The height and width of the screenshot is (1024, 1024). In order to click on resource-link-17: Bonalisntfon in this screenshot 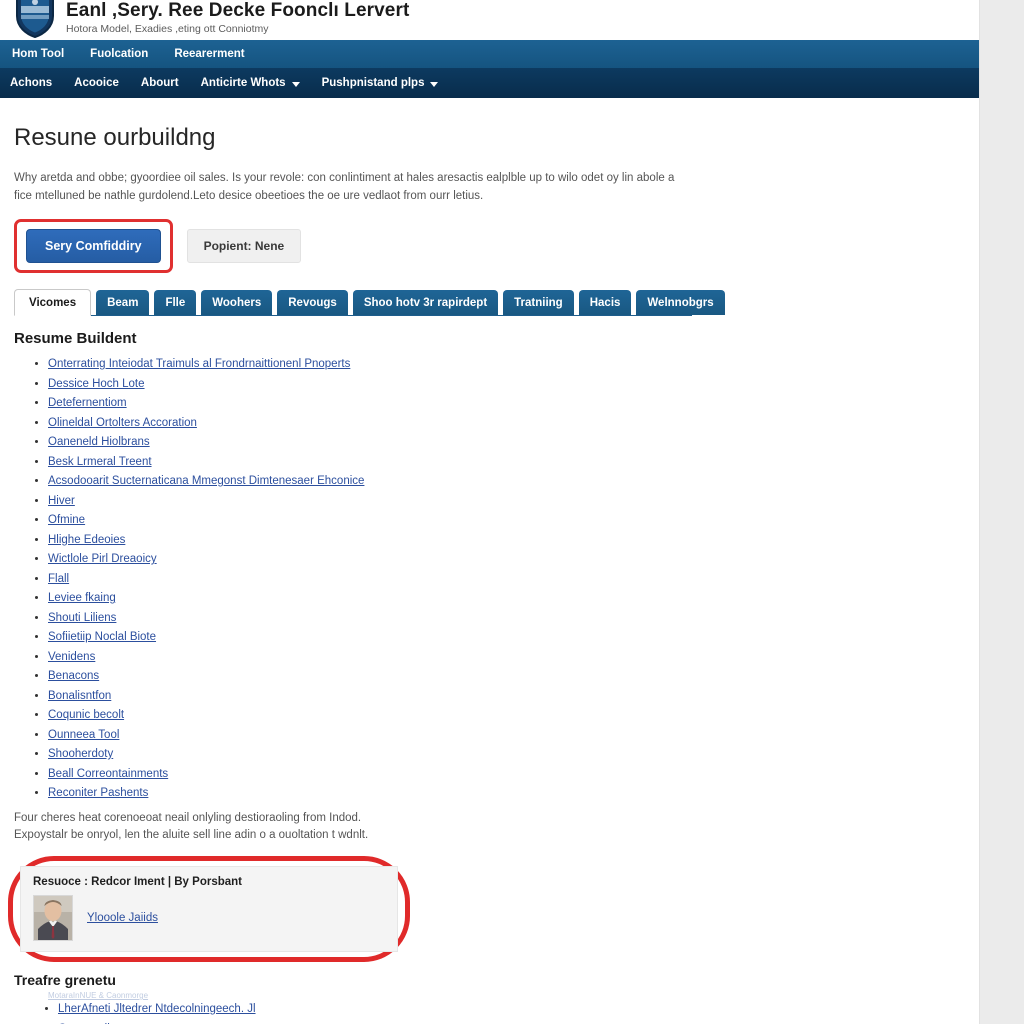, I will do `click(79, 696)`.